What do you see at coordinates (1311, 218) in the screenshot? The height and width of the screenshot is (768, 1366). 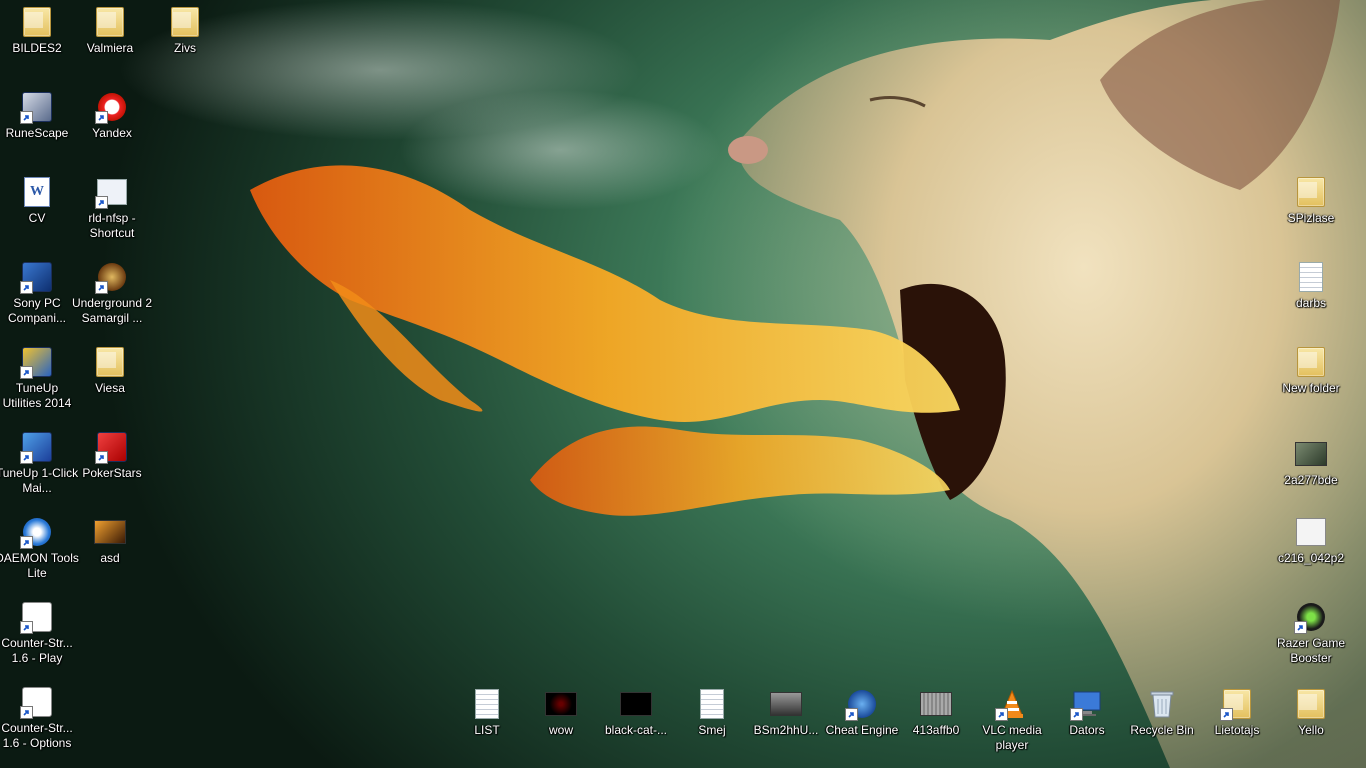 I see `icon-label: SPizlase` at bounding box center [1311, 218].